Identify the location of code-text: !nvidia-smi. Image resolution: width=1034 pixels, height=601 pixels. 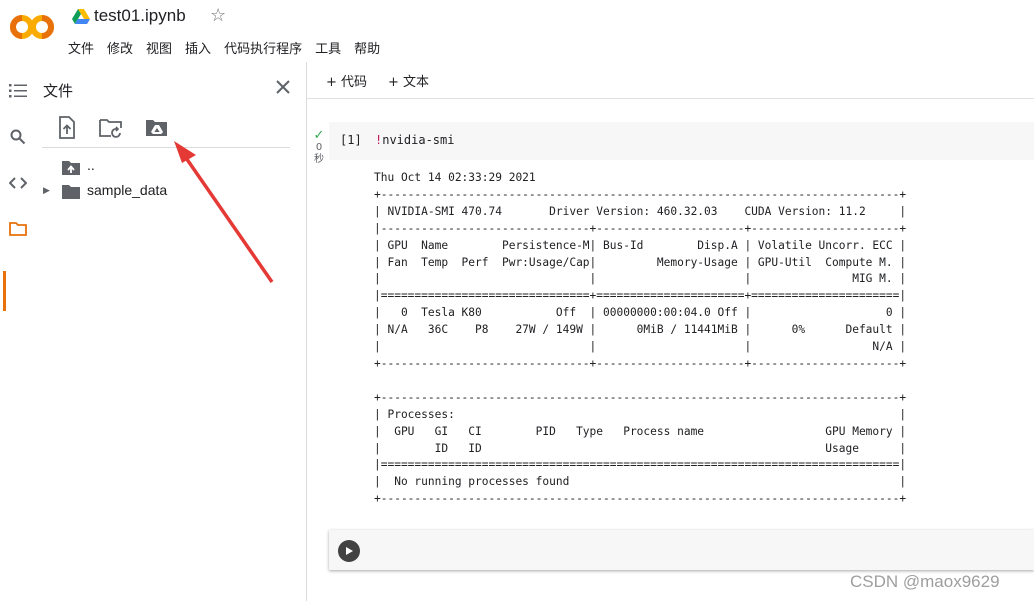
(414, 140).